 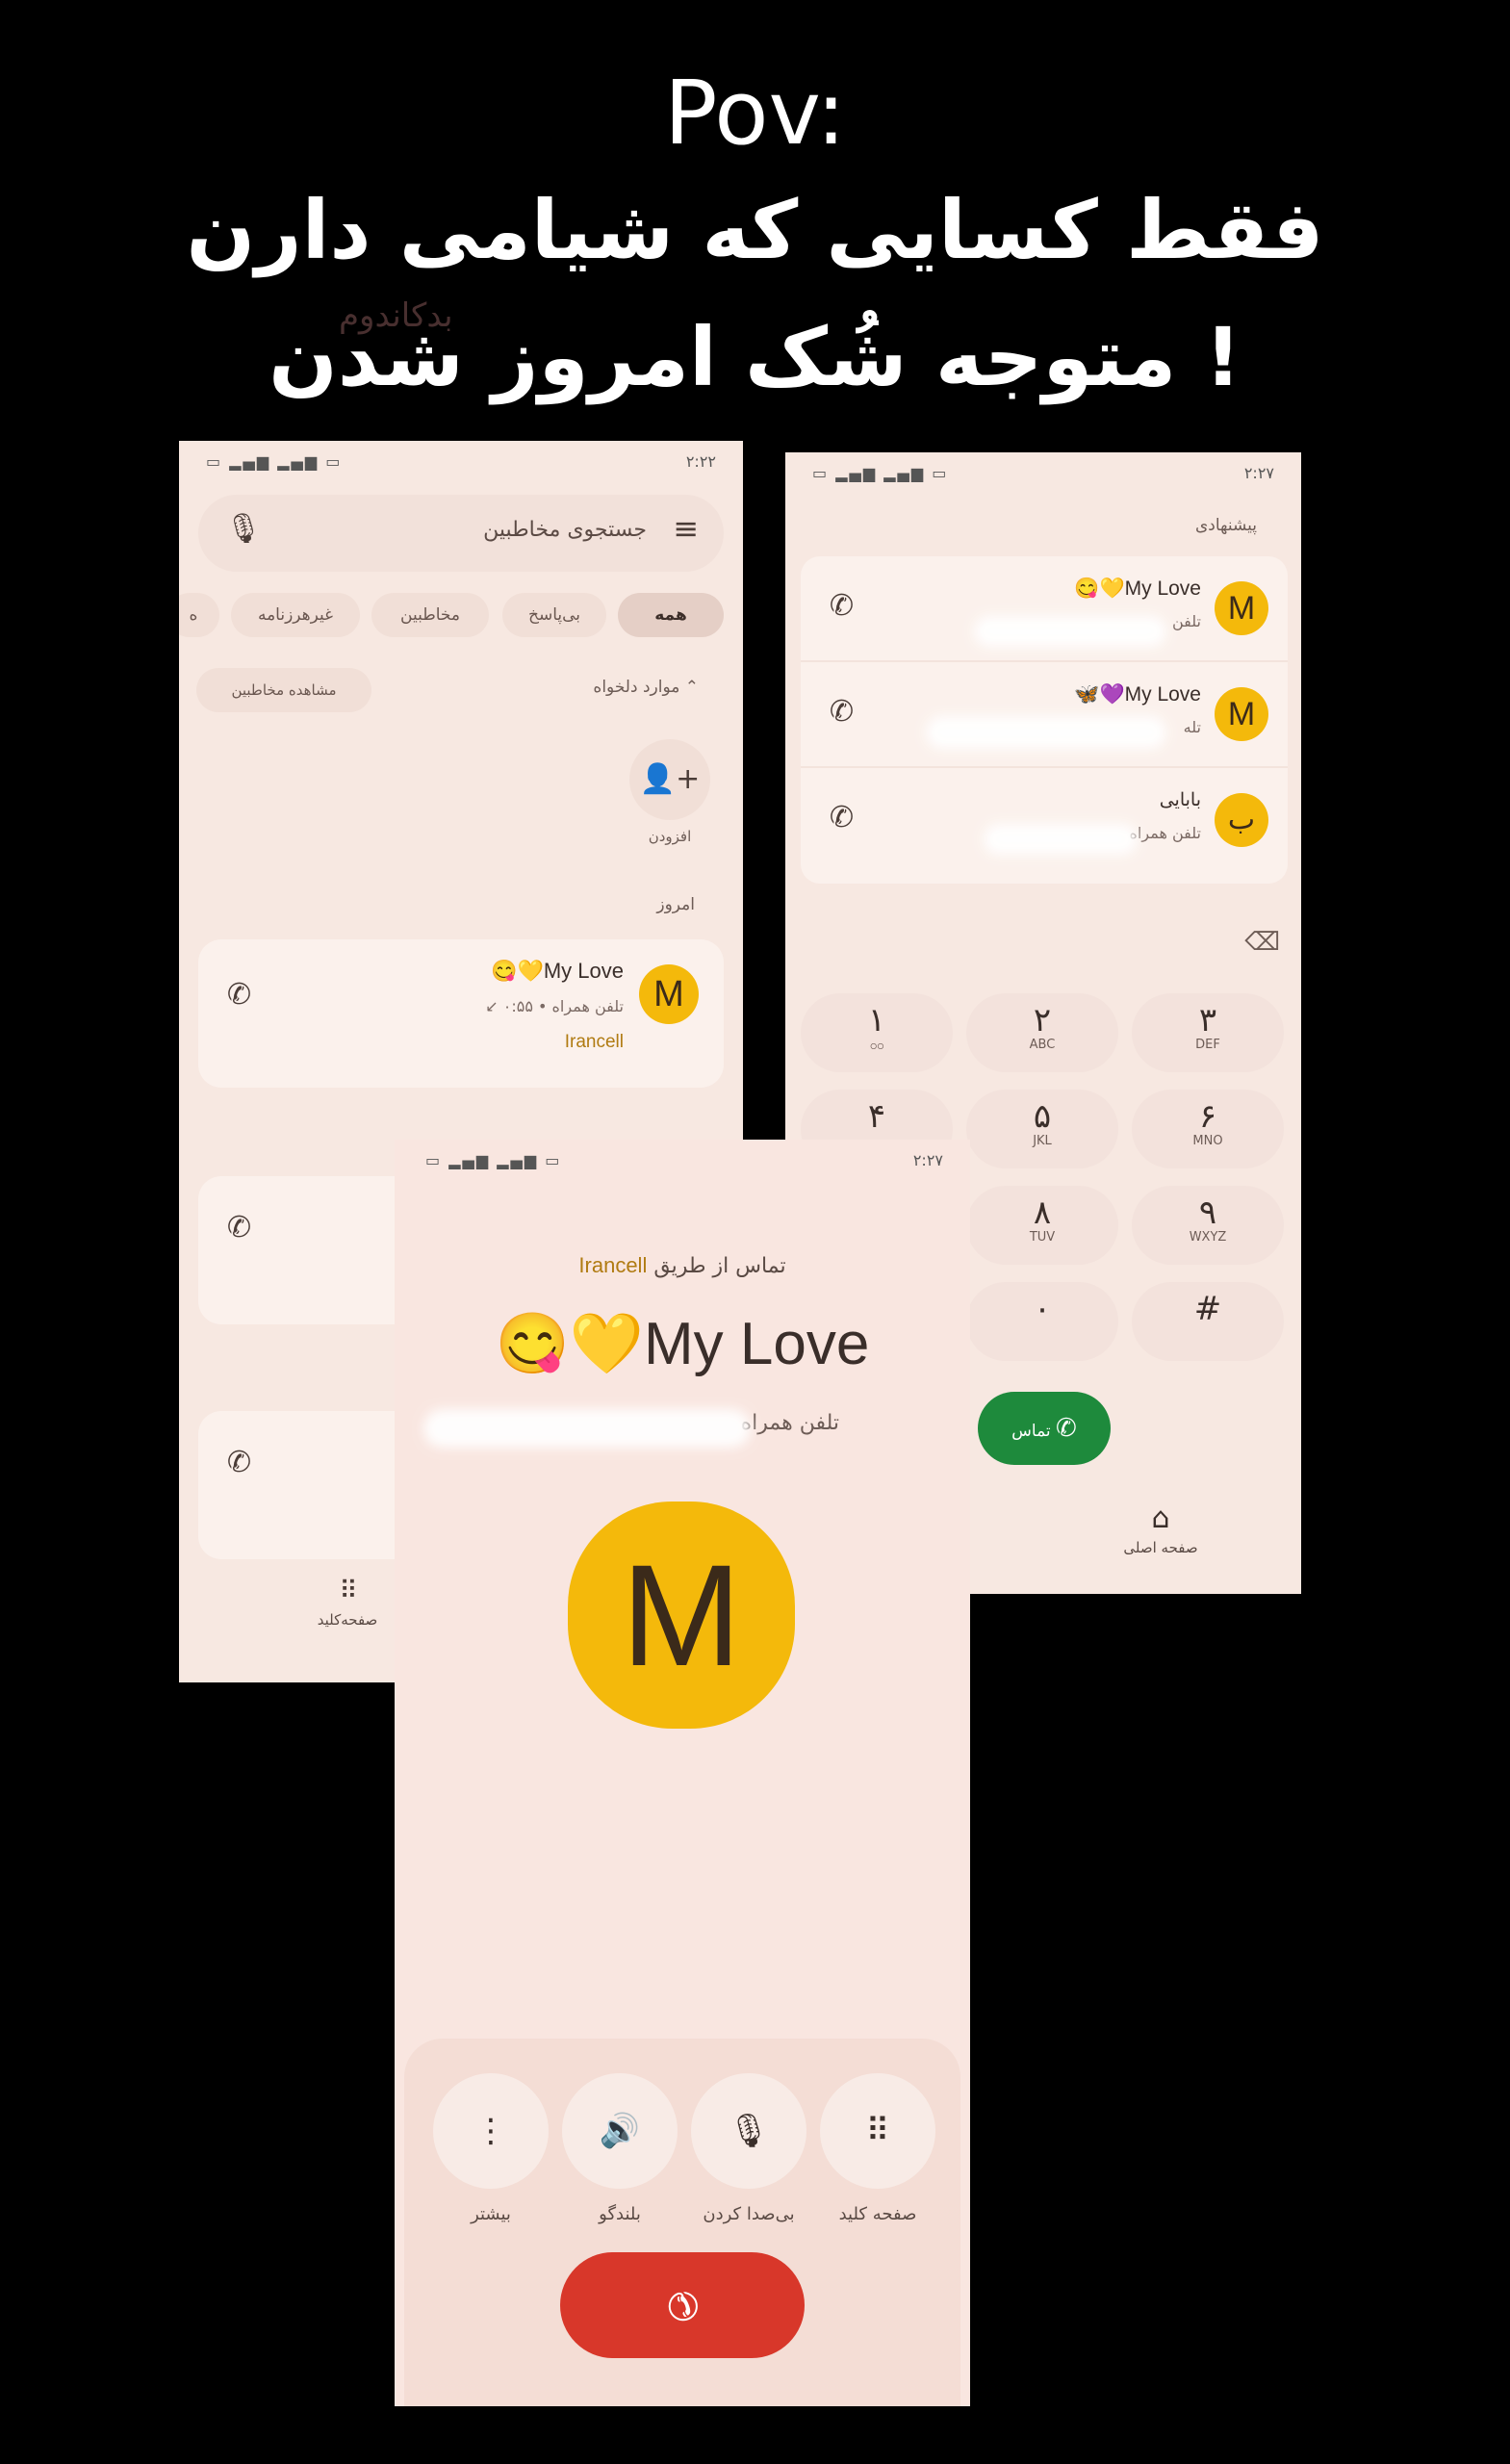 What do you see at coordinates (1192, 727) in the screenshot?
I see `suggestion-type: تله` at bounding box center [1192, 727].